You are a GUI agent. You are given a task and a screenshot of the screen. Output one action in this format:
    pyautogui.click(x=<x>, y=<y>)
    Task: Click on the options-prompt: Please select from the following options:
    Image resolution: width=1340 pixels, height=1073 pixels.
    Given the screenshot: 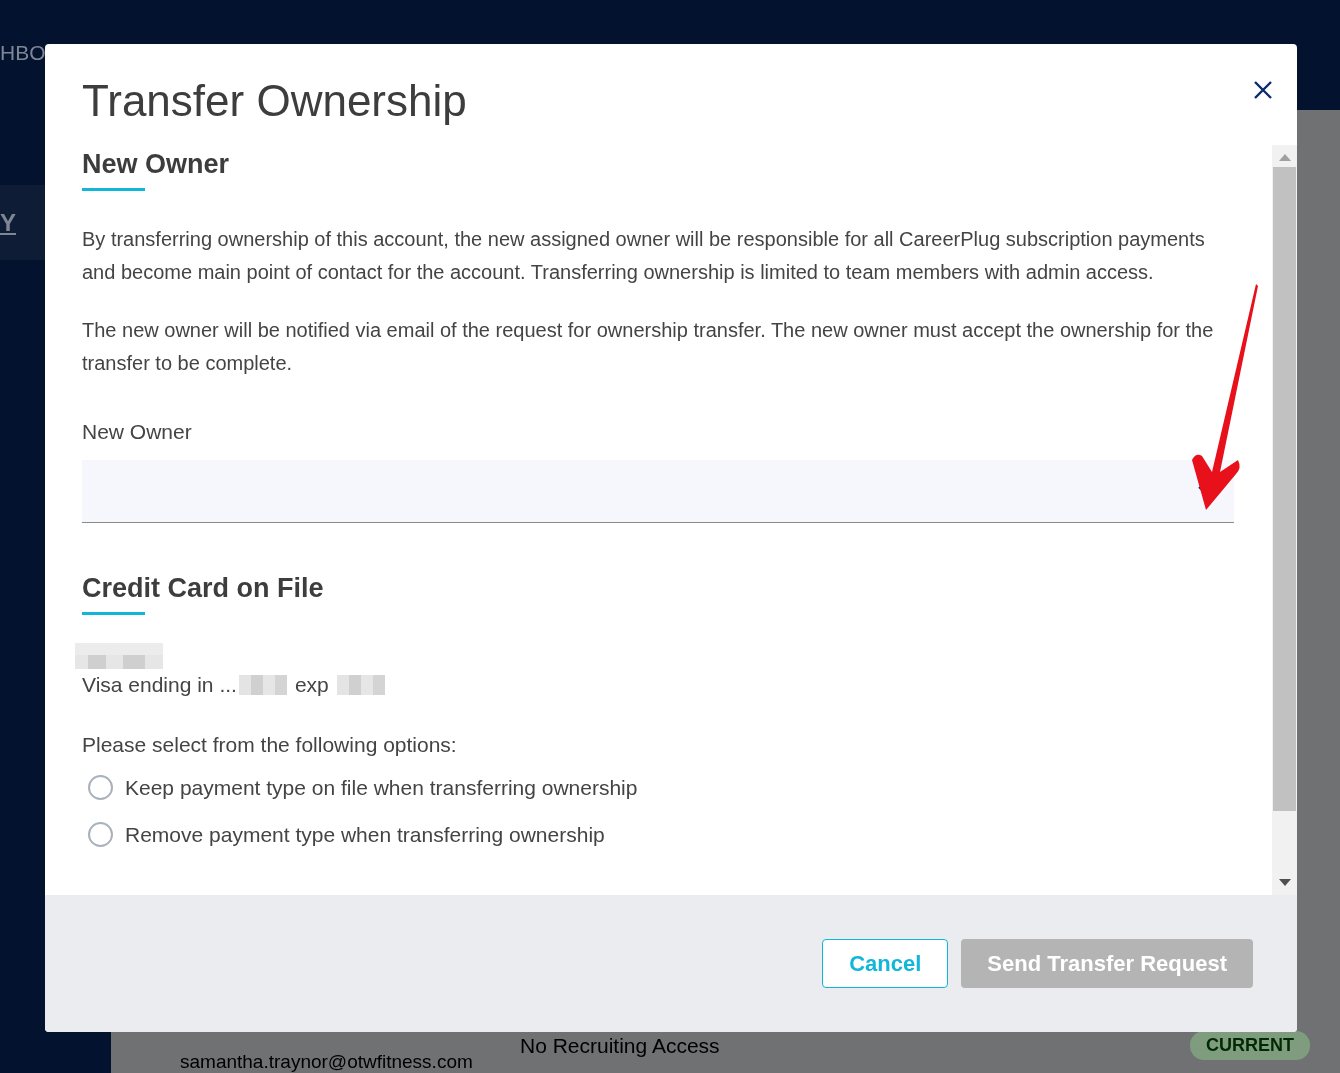 What is the action you would take?
    pyautogui.click(x=270, y=745)
    